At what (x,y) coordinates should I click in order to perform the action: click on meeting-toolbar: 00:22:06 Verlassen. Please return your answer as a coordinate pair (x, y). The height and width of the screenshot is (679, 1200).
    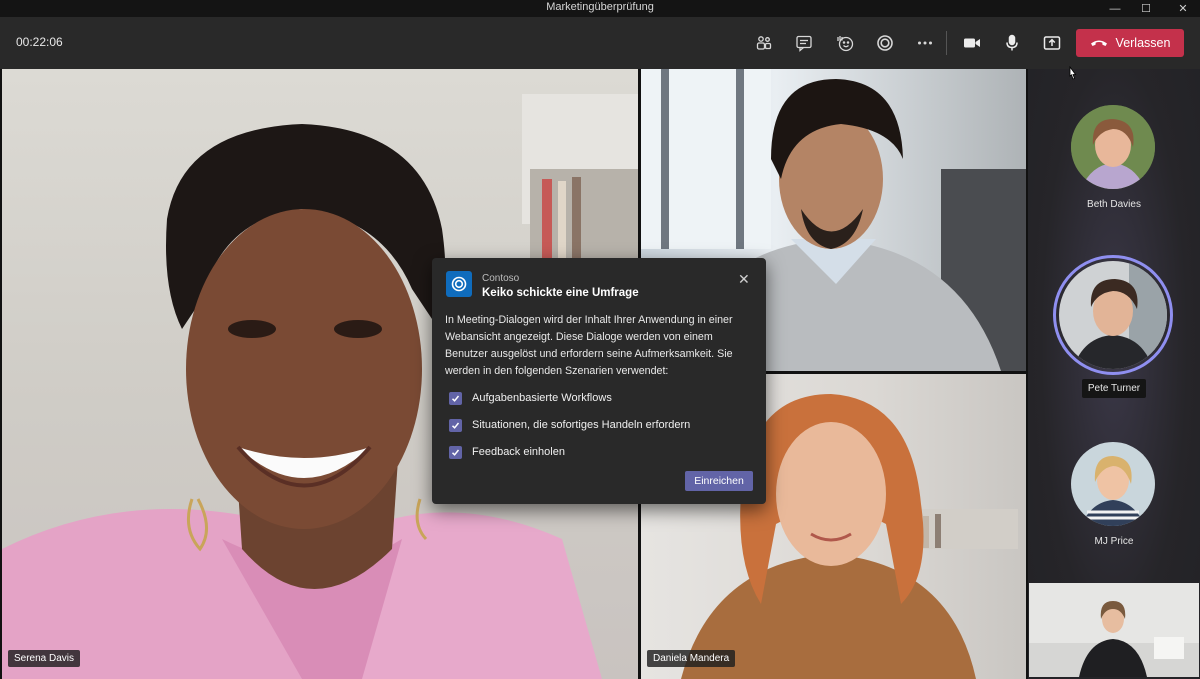
    Looking at the image, I should click on (600, 43).